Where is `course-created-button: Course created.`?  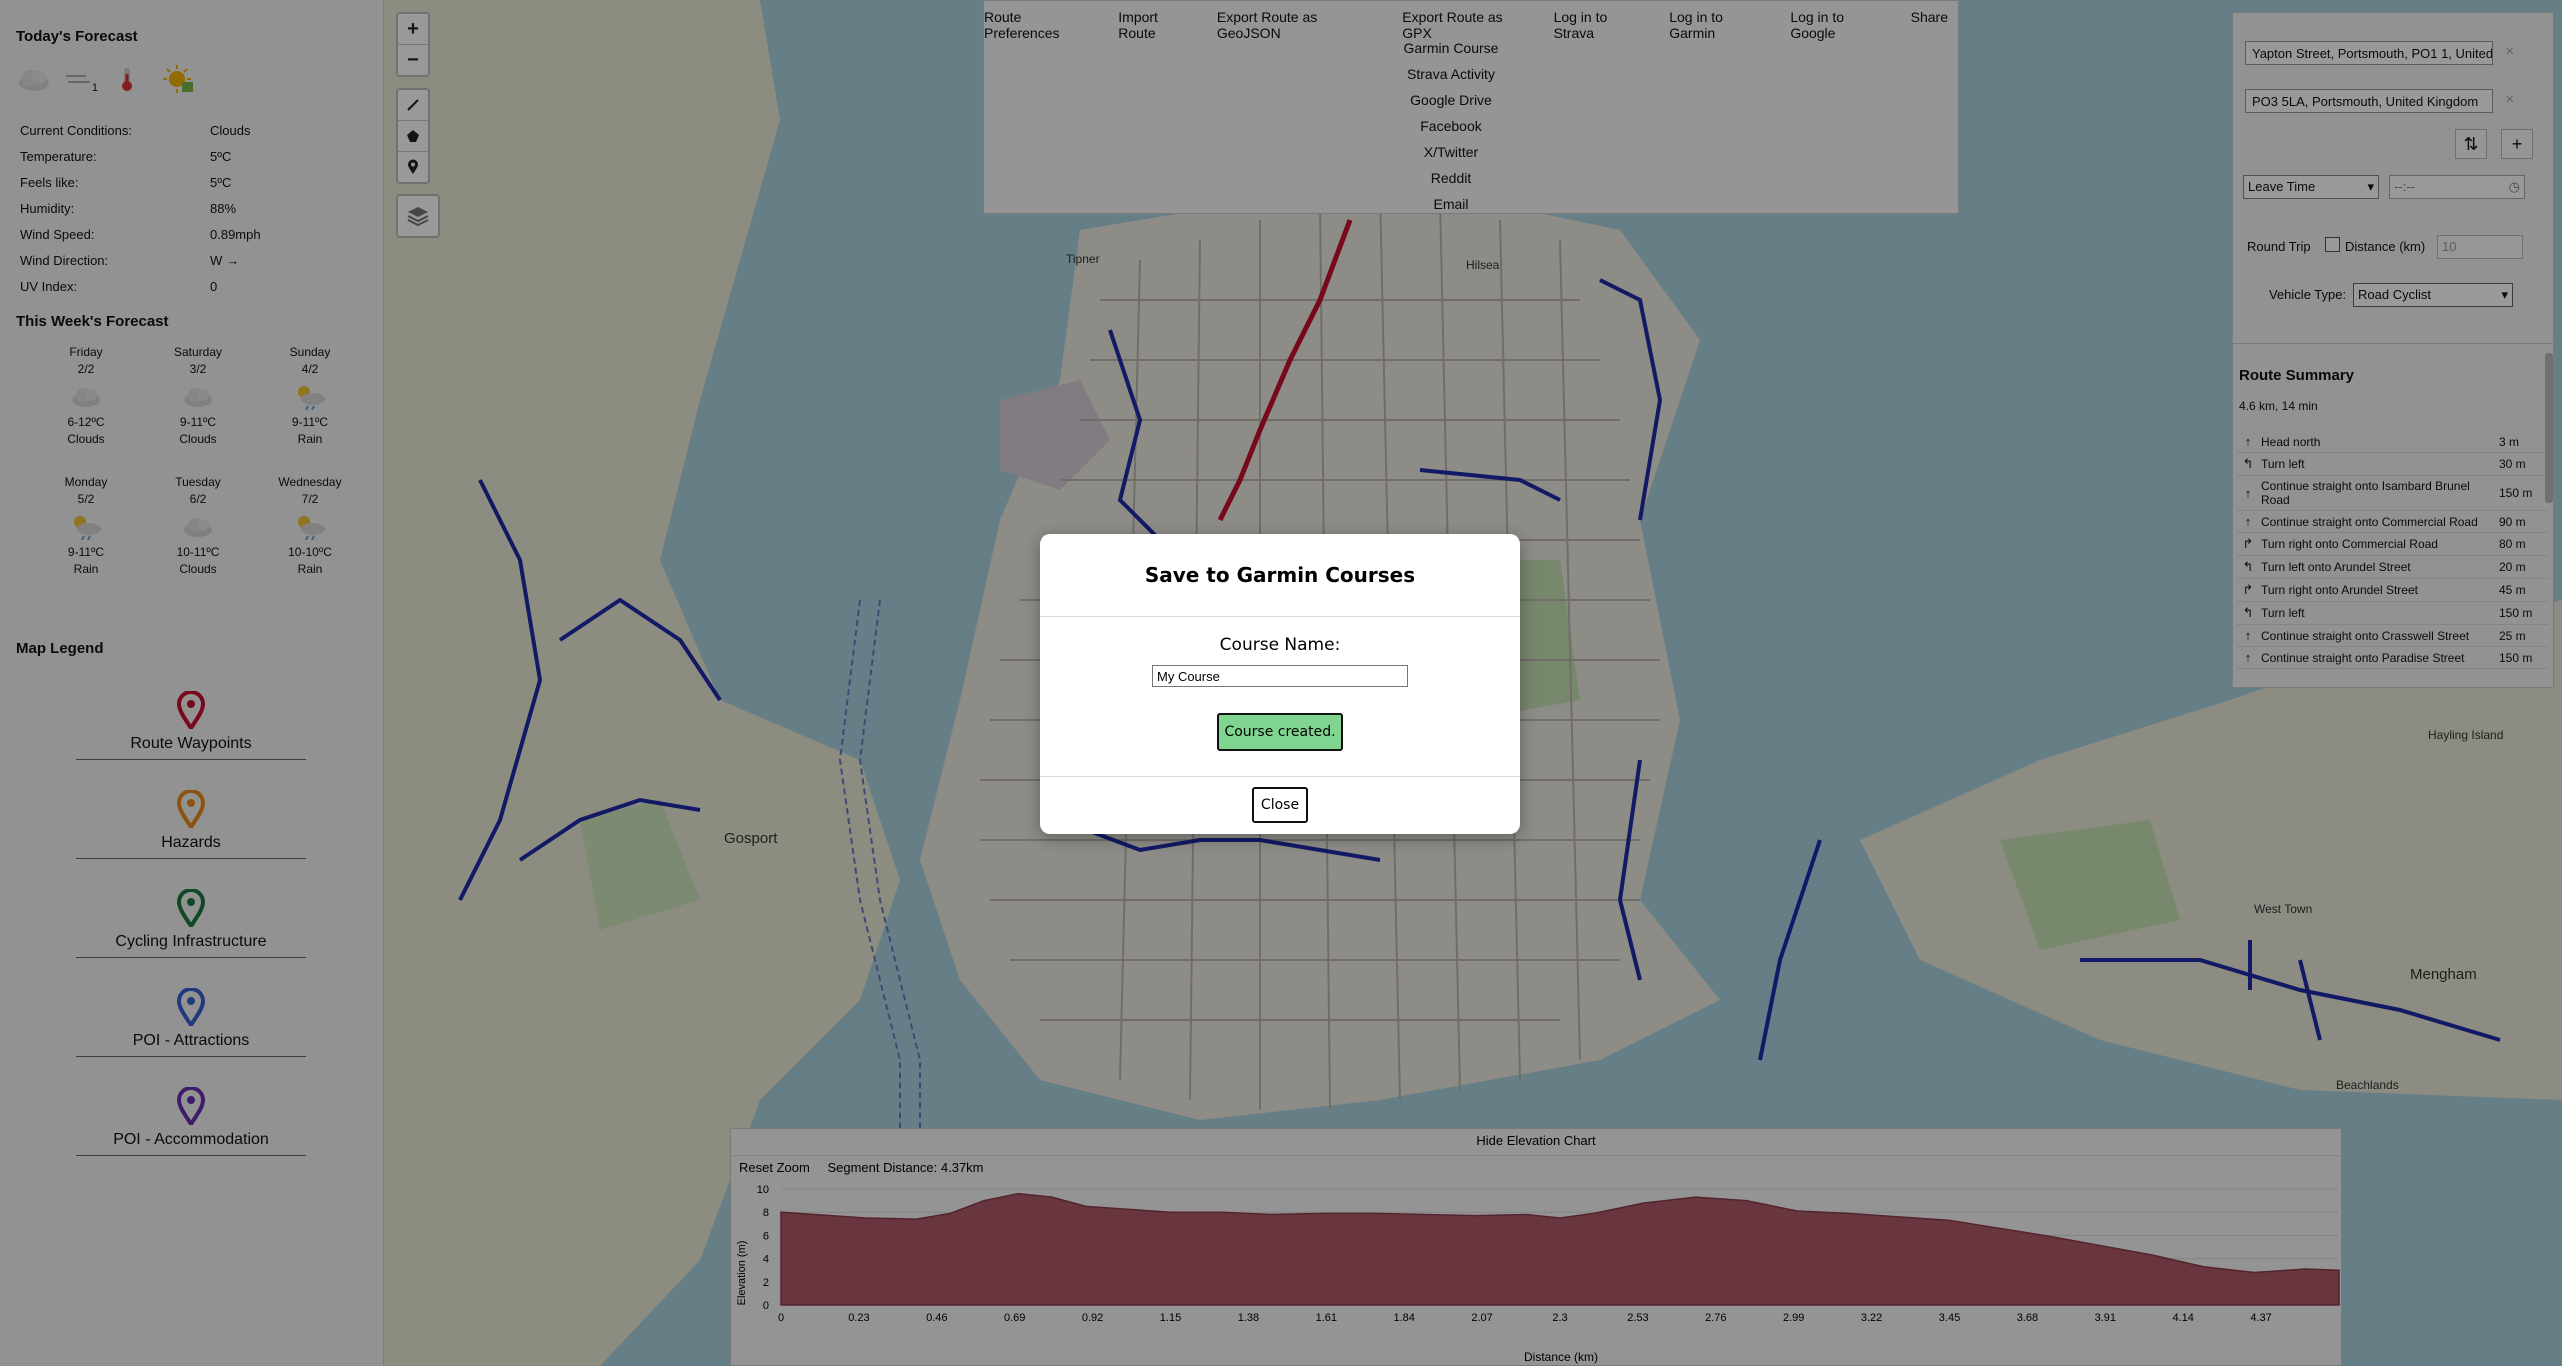 course-created-button: Course created. is located at coordinates (1280, 732).